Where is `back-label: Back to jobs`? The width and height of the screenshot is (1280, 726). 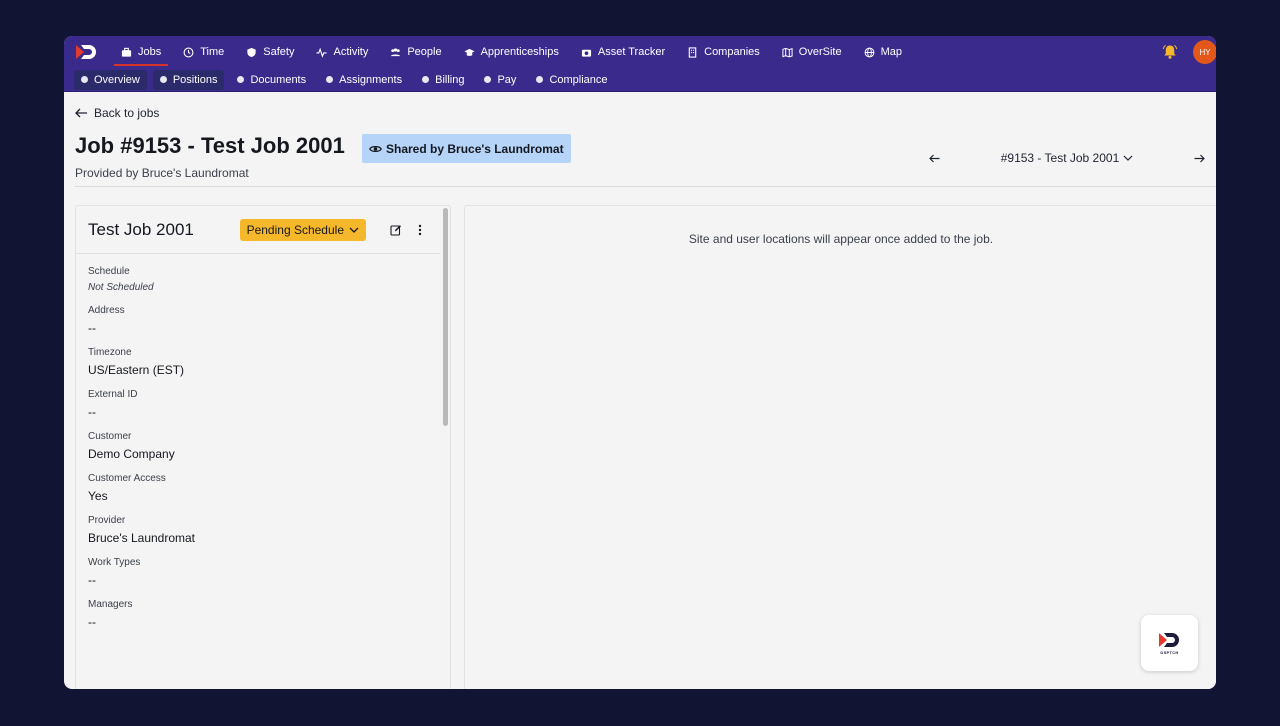 back-label: Back to jobs is located at coordinates (127, 113).